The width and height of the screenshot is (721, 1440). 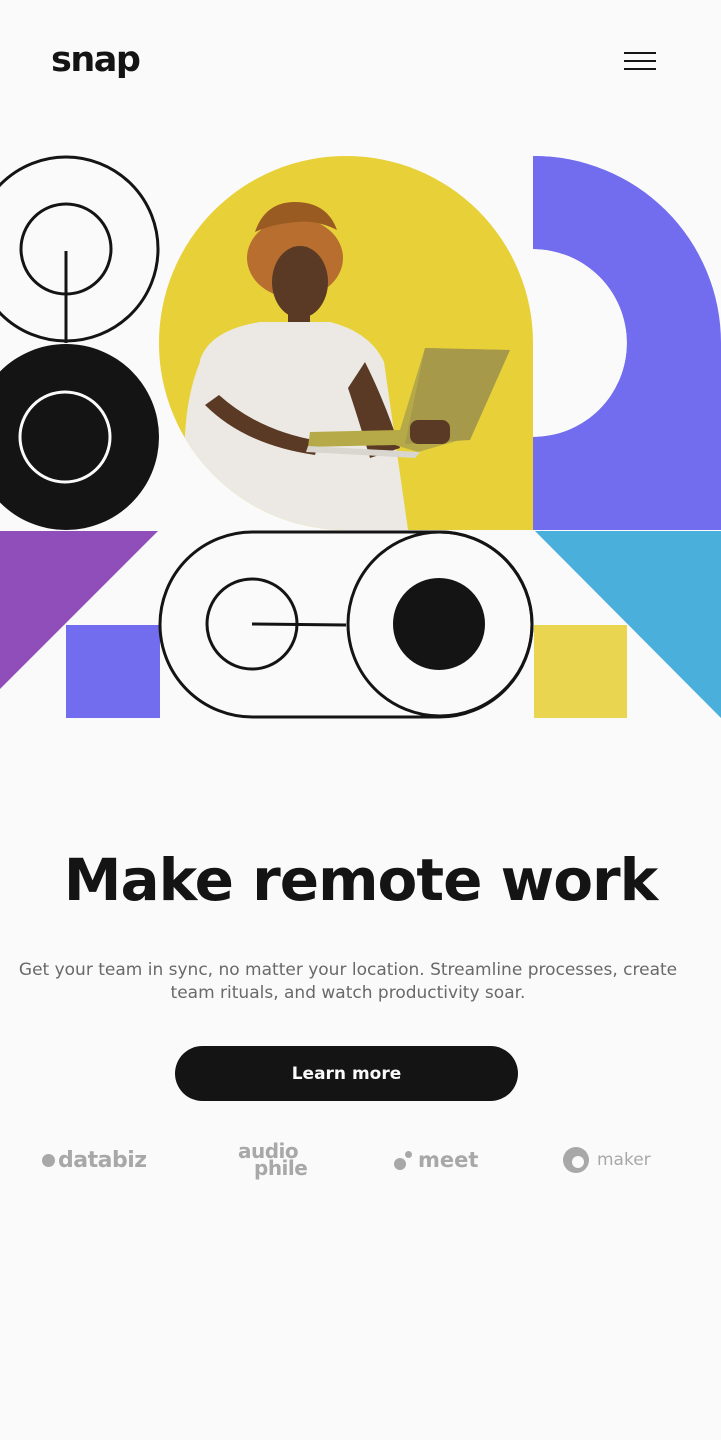 What do you see at coordinates (79, 437) in the screenshot?
I see `black-circle-ring-icon` at bounding box center [79, 437].